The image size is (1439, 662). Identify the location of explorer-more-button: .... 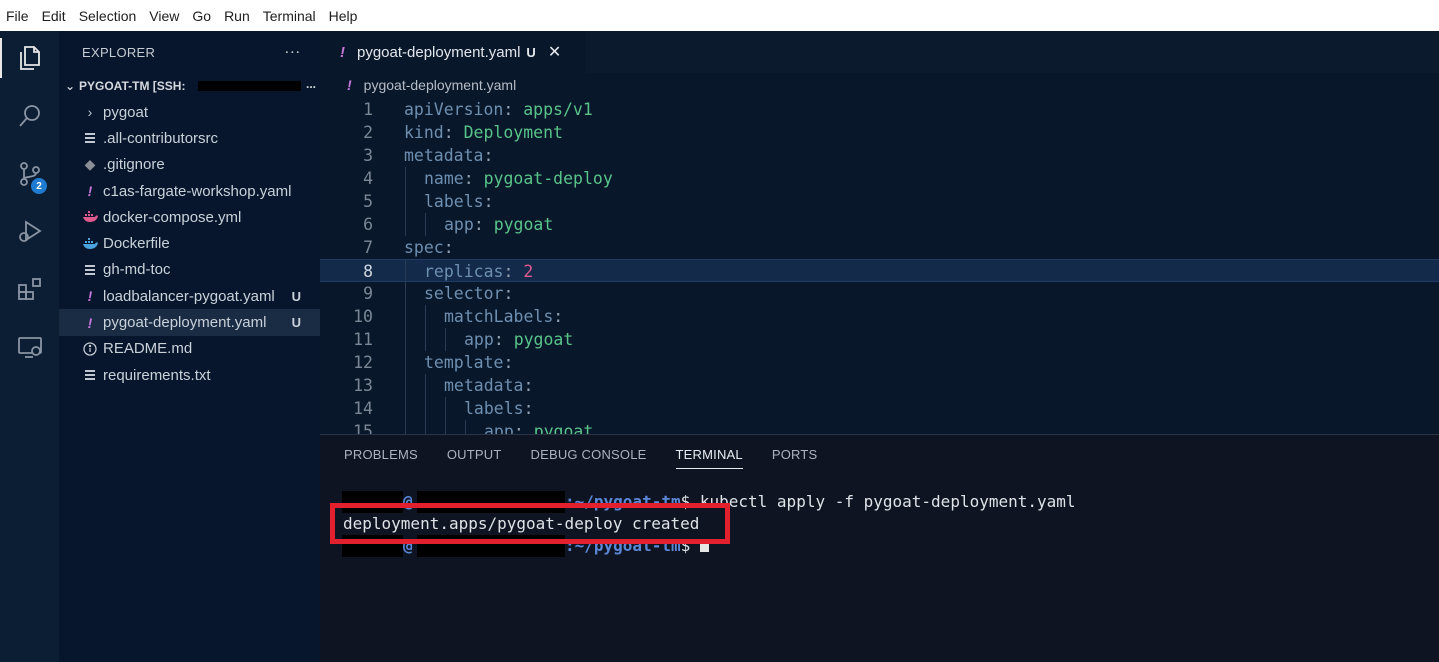
(293, 49).